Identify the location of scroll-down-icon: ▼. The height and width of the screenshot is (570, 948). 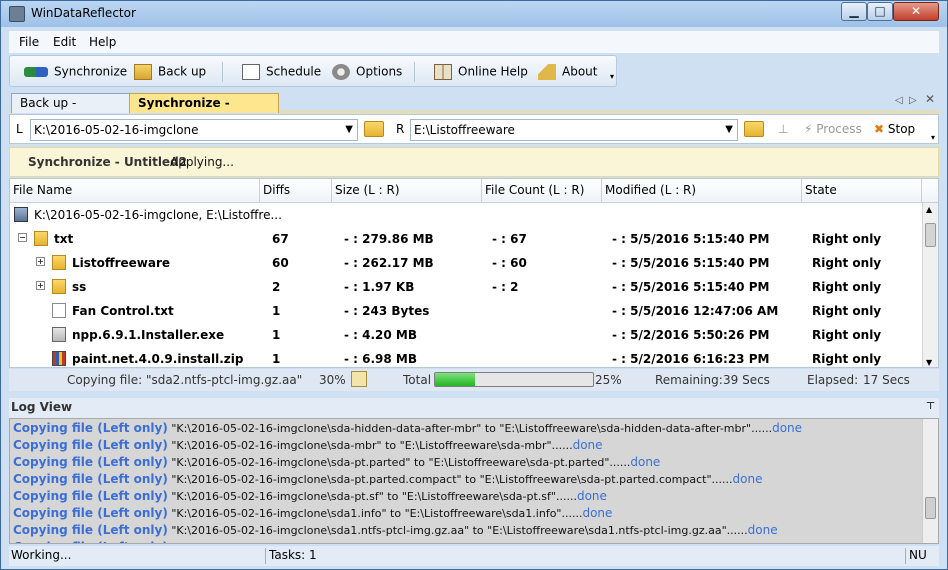
(929, 362).